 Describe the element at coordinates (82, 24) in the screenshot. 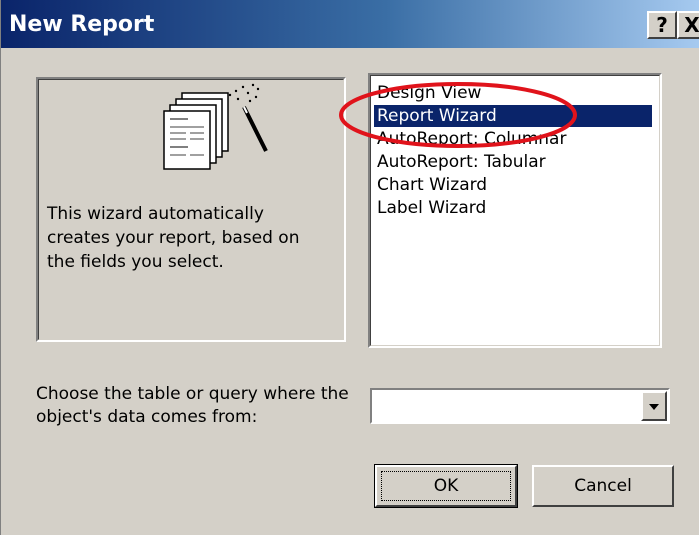

I see `window-title: New Report` at that location.